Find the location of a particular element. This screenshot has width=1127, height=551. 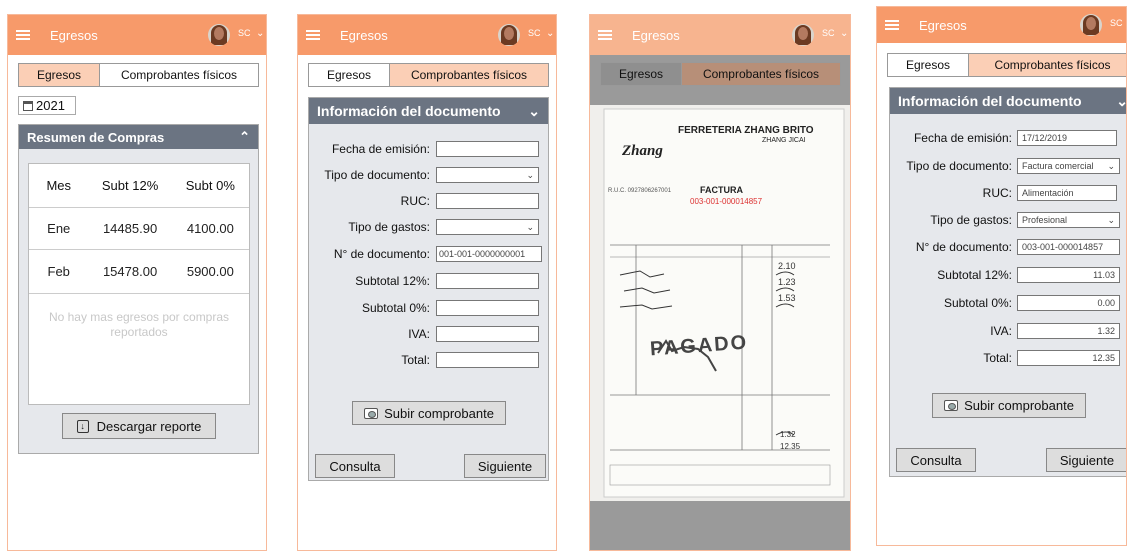

cell-mes: Ene is located at coordinates (59, 228).